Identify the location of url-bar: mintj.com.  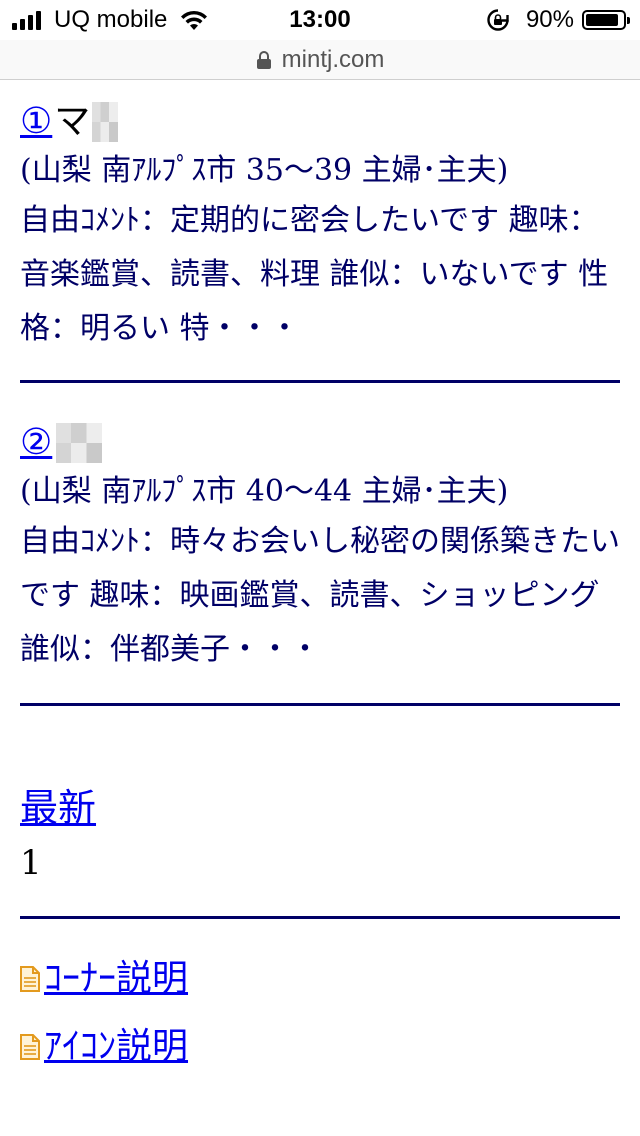
(320, 60).